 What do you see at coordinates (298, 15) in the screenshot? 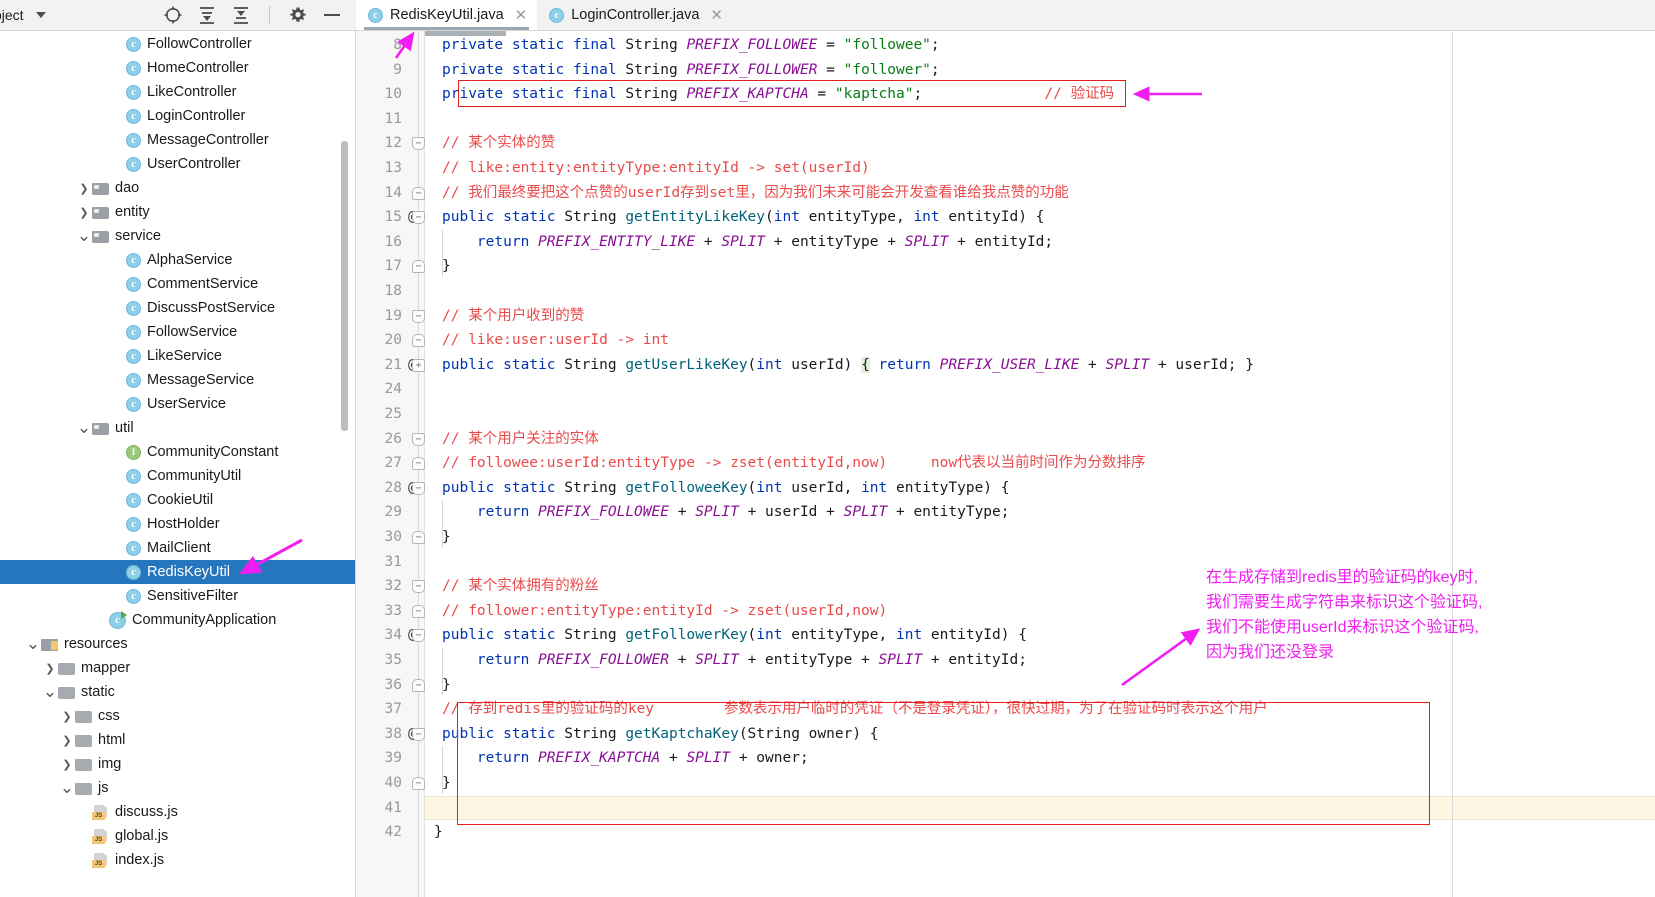
I see `gear-icon` at bounding box center [298, 15].